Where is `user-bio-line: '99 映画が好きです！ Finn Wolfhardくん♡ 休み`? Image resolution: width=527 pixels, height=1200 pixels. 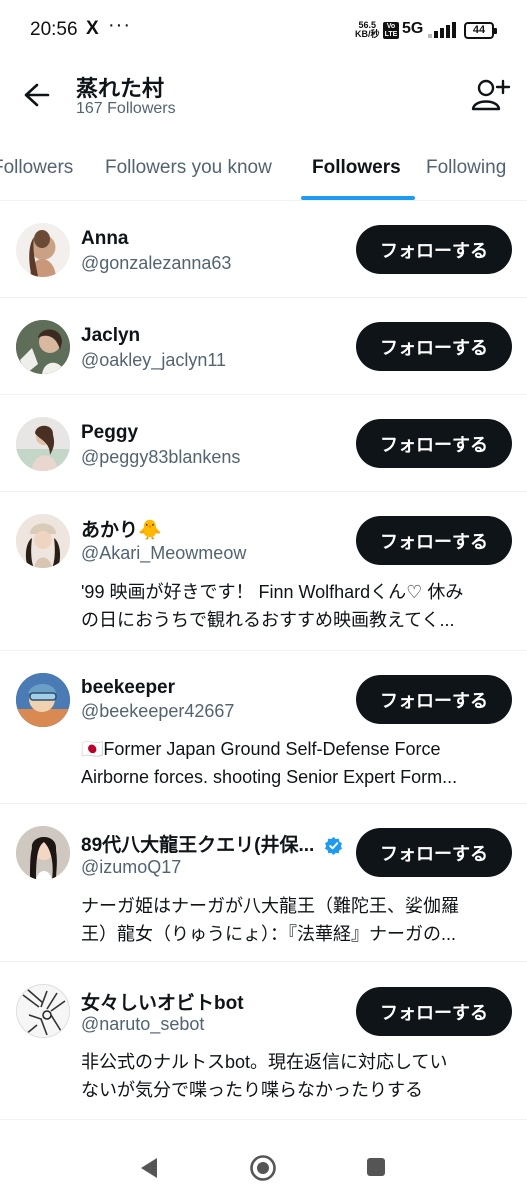 user-bio-line: '99 映画が好きです！ Finn Wolfhardくん♡ 休み is located at coordinates (272, 592).